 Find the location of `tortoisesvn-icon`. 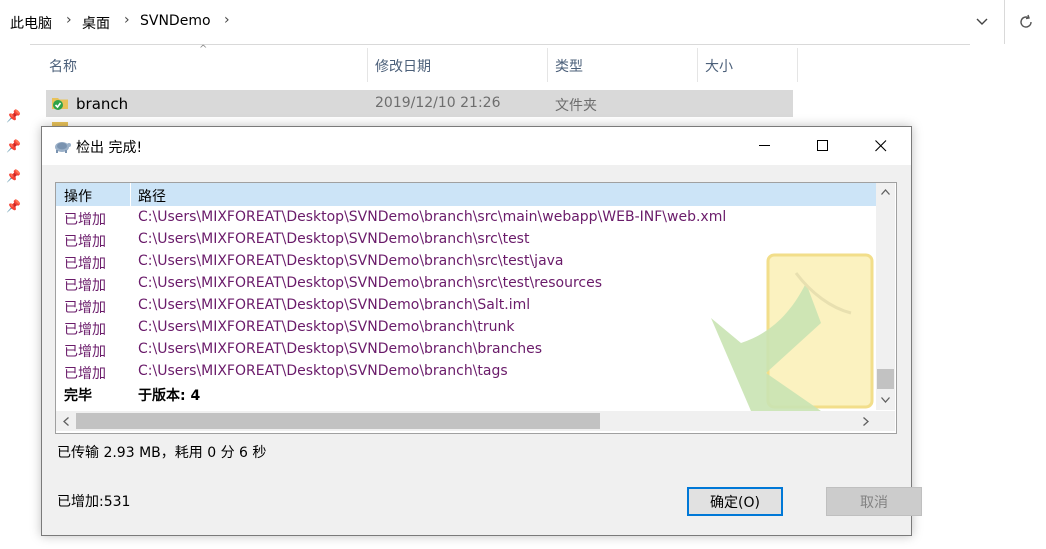

tortoisesvn-icon is located at coordinates (63, 147).